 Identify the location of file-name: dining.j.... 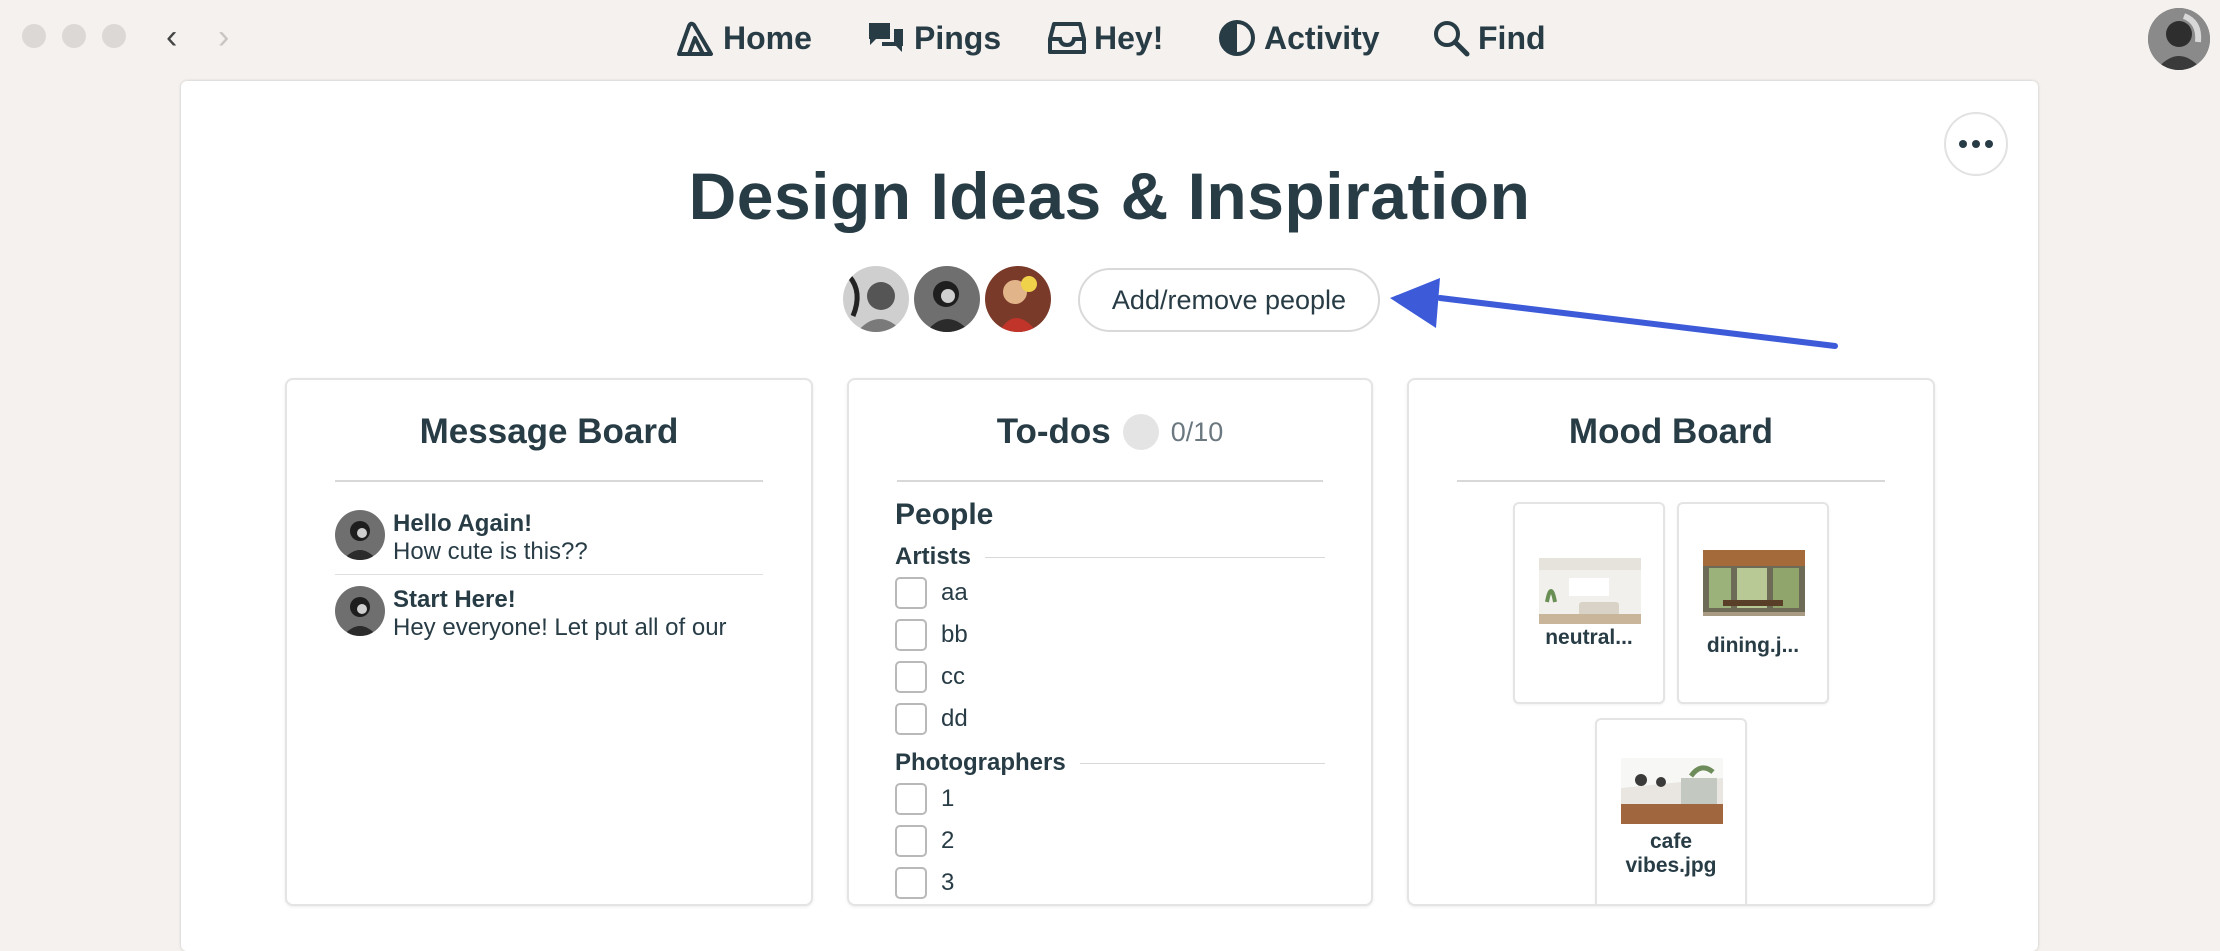
(1753, 645).